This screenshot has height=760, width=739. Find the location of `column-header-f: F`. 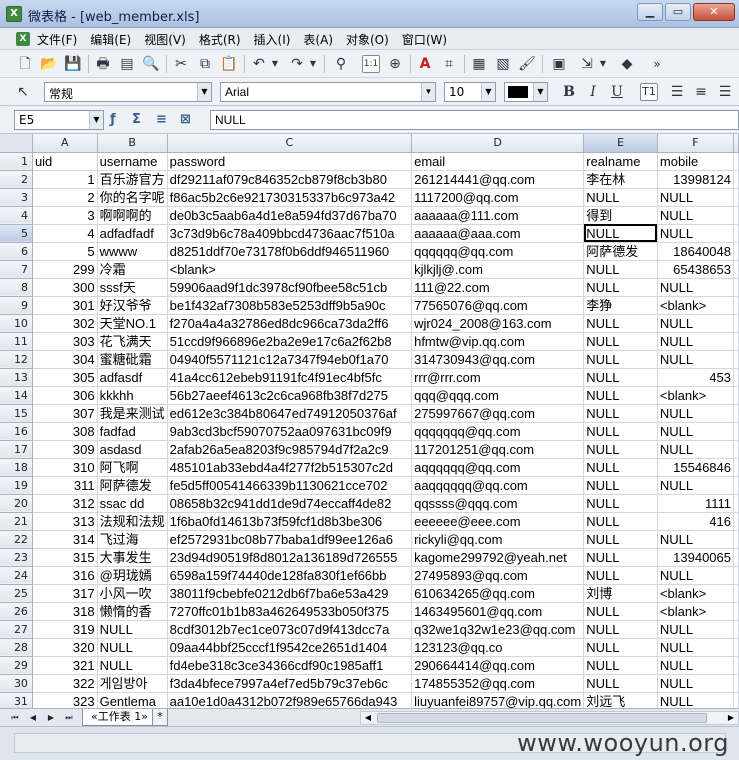

column-header-f: F is located at coordinates (696, 143).